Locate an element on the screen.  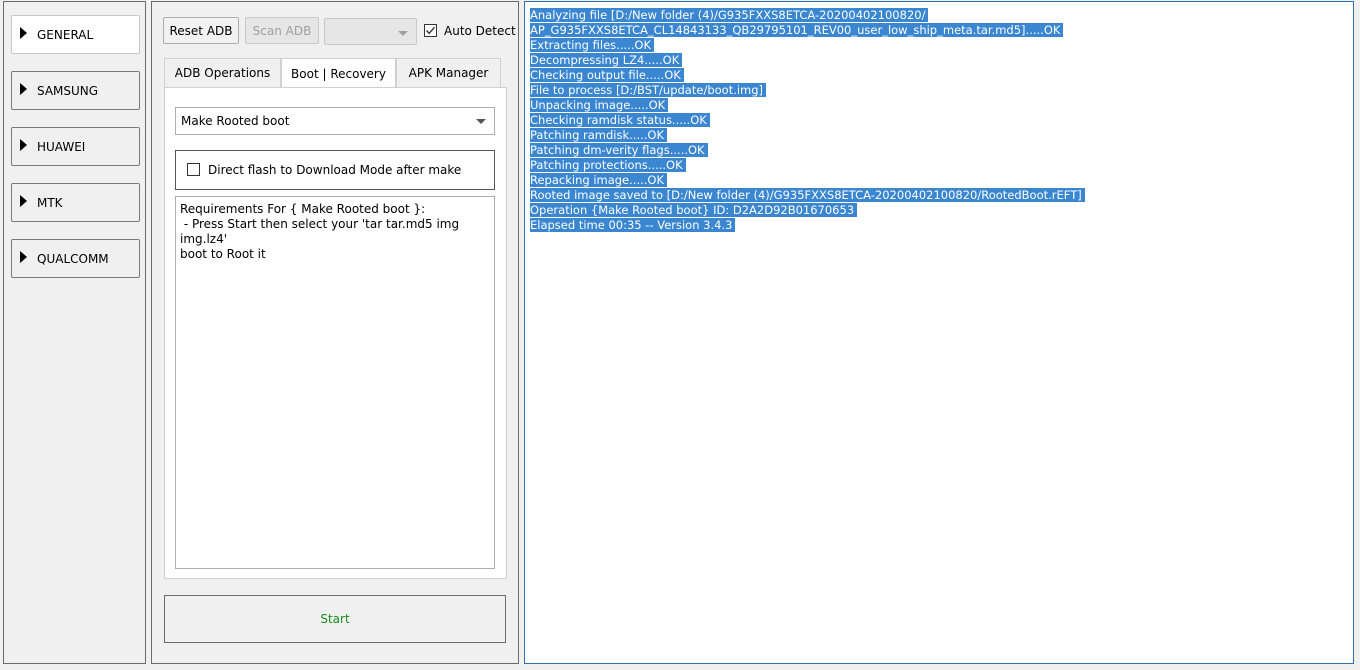
nav-item-label: QUALCOMM is located at coordinates (73, 259).